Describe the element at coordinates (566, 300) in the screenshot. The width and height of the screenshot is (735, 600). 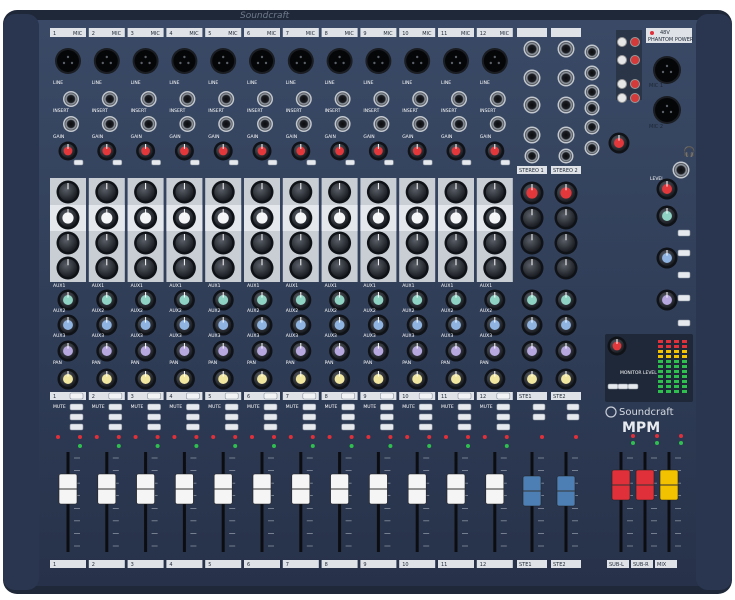
I see `stereo-aux1-knob` at that location.